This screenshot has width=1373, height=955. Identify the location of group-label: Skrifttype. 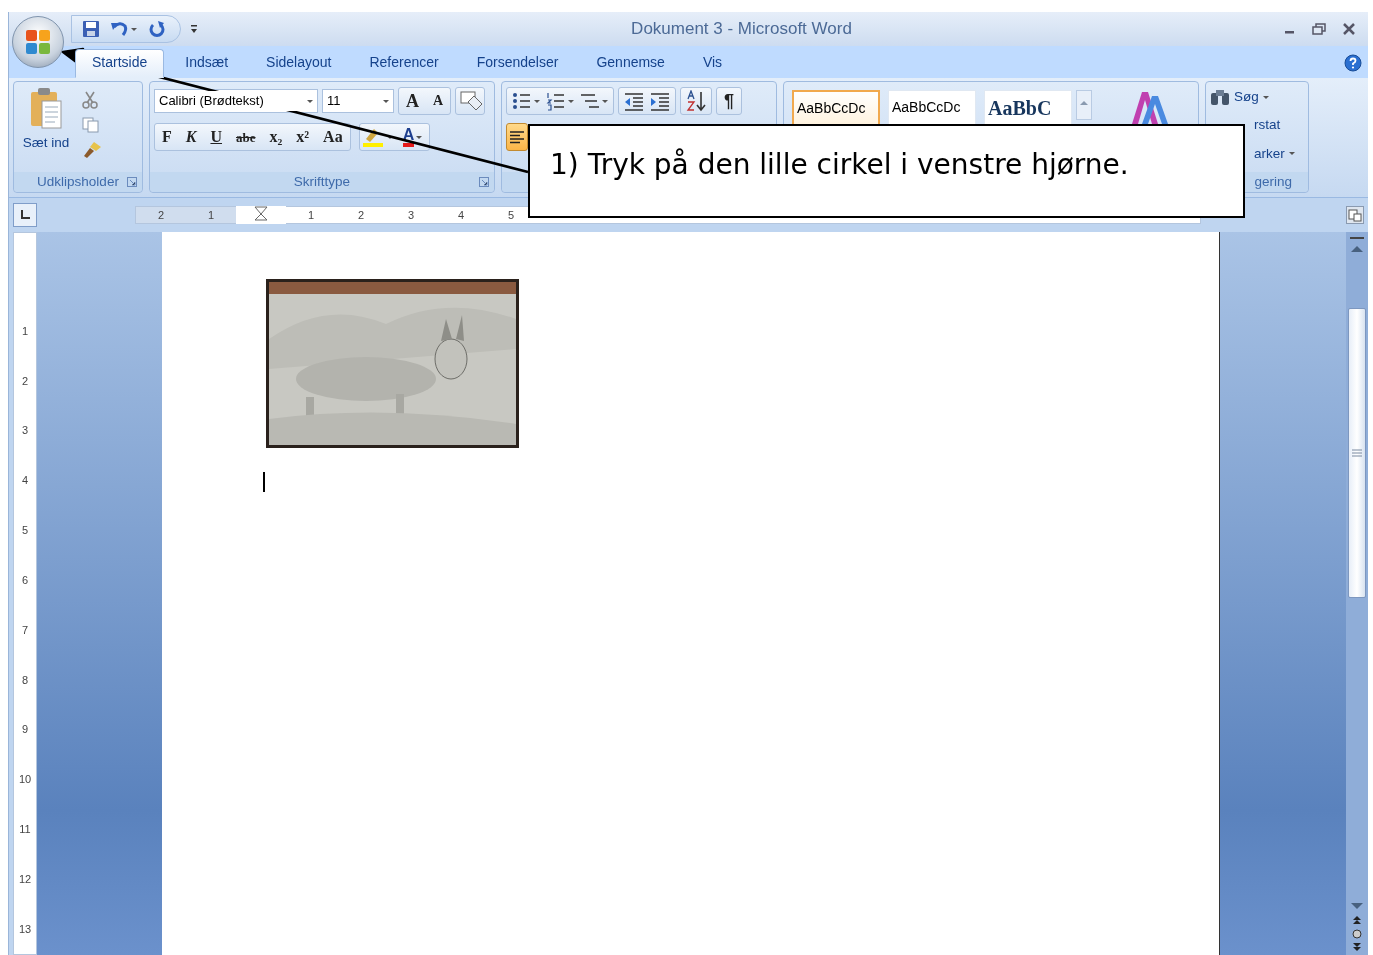
(322, 181).